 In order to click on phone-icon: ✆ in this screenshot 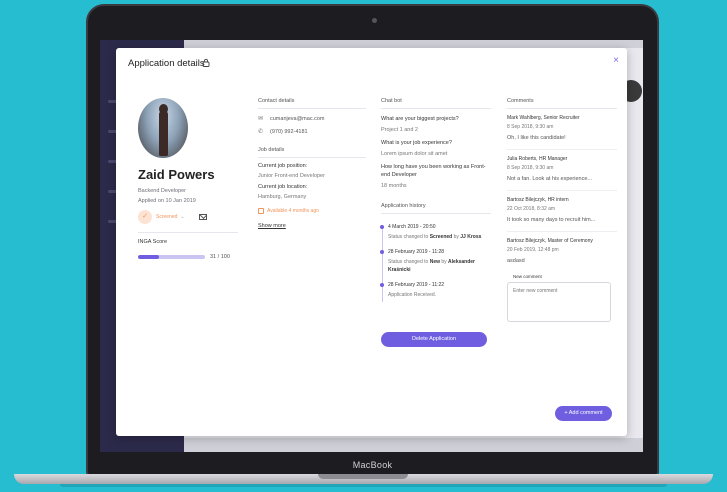, I will do `click(261, 132)`.